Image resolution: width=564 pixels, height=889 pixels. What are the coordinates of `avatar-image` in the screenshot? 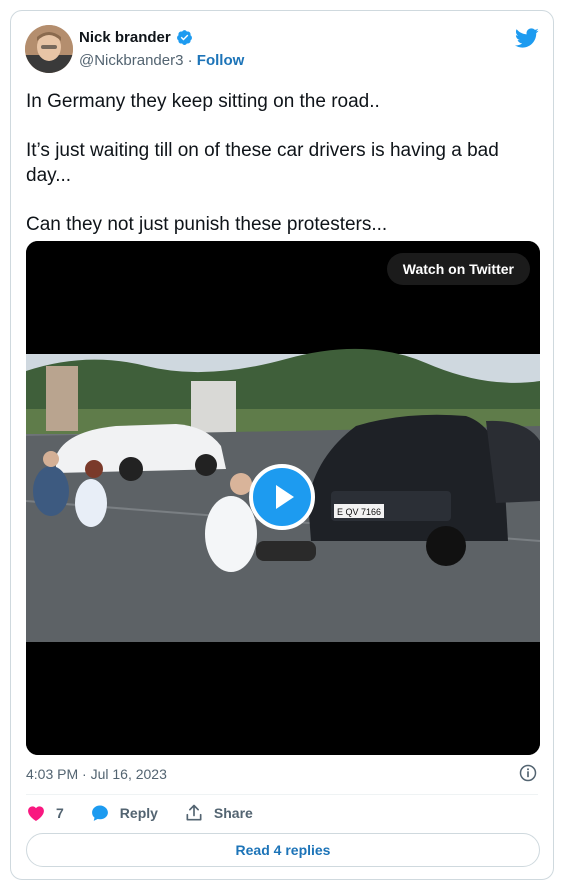 It's located at (49, 49).